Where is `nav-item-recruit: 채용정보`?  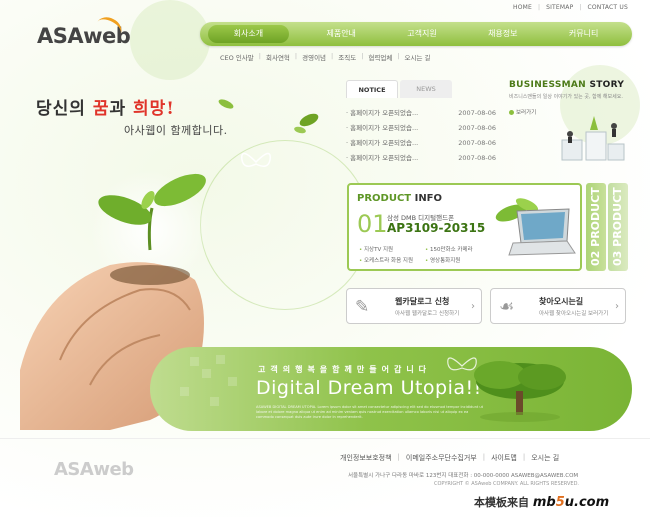 nav-item-recruit: 채용정보 is located at coordinates (502, 34).